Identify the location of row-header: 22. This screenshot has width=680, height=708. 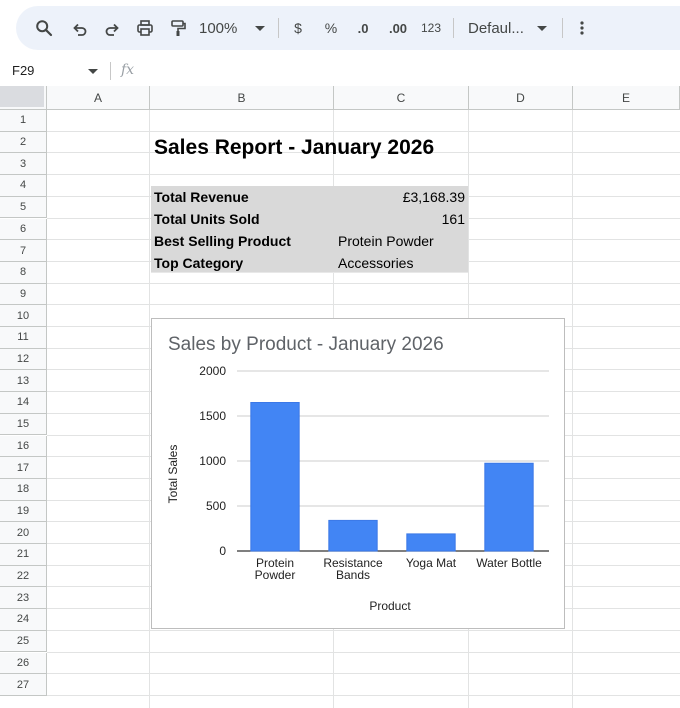
(23, 576).